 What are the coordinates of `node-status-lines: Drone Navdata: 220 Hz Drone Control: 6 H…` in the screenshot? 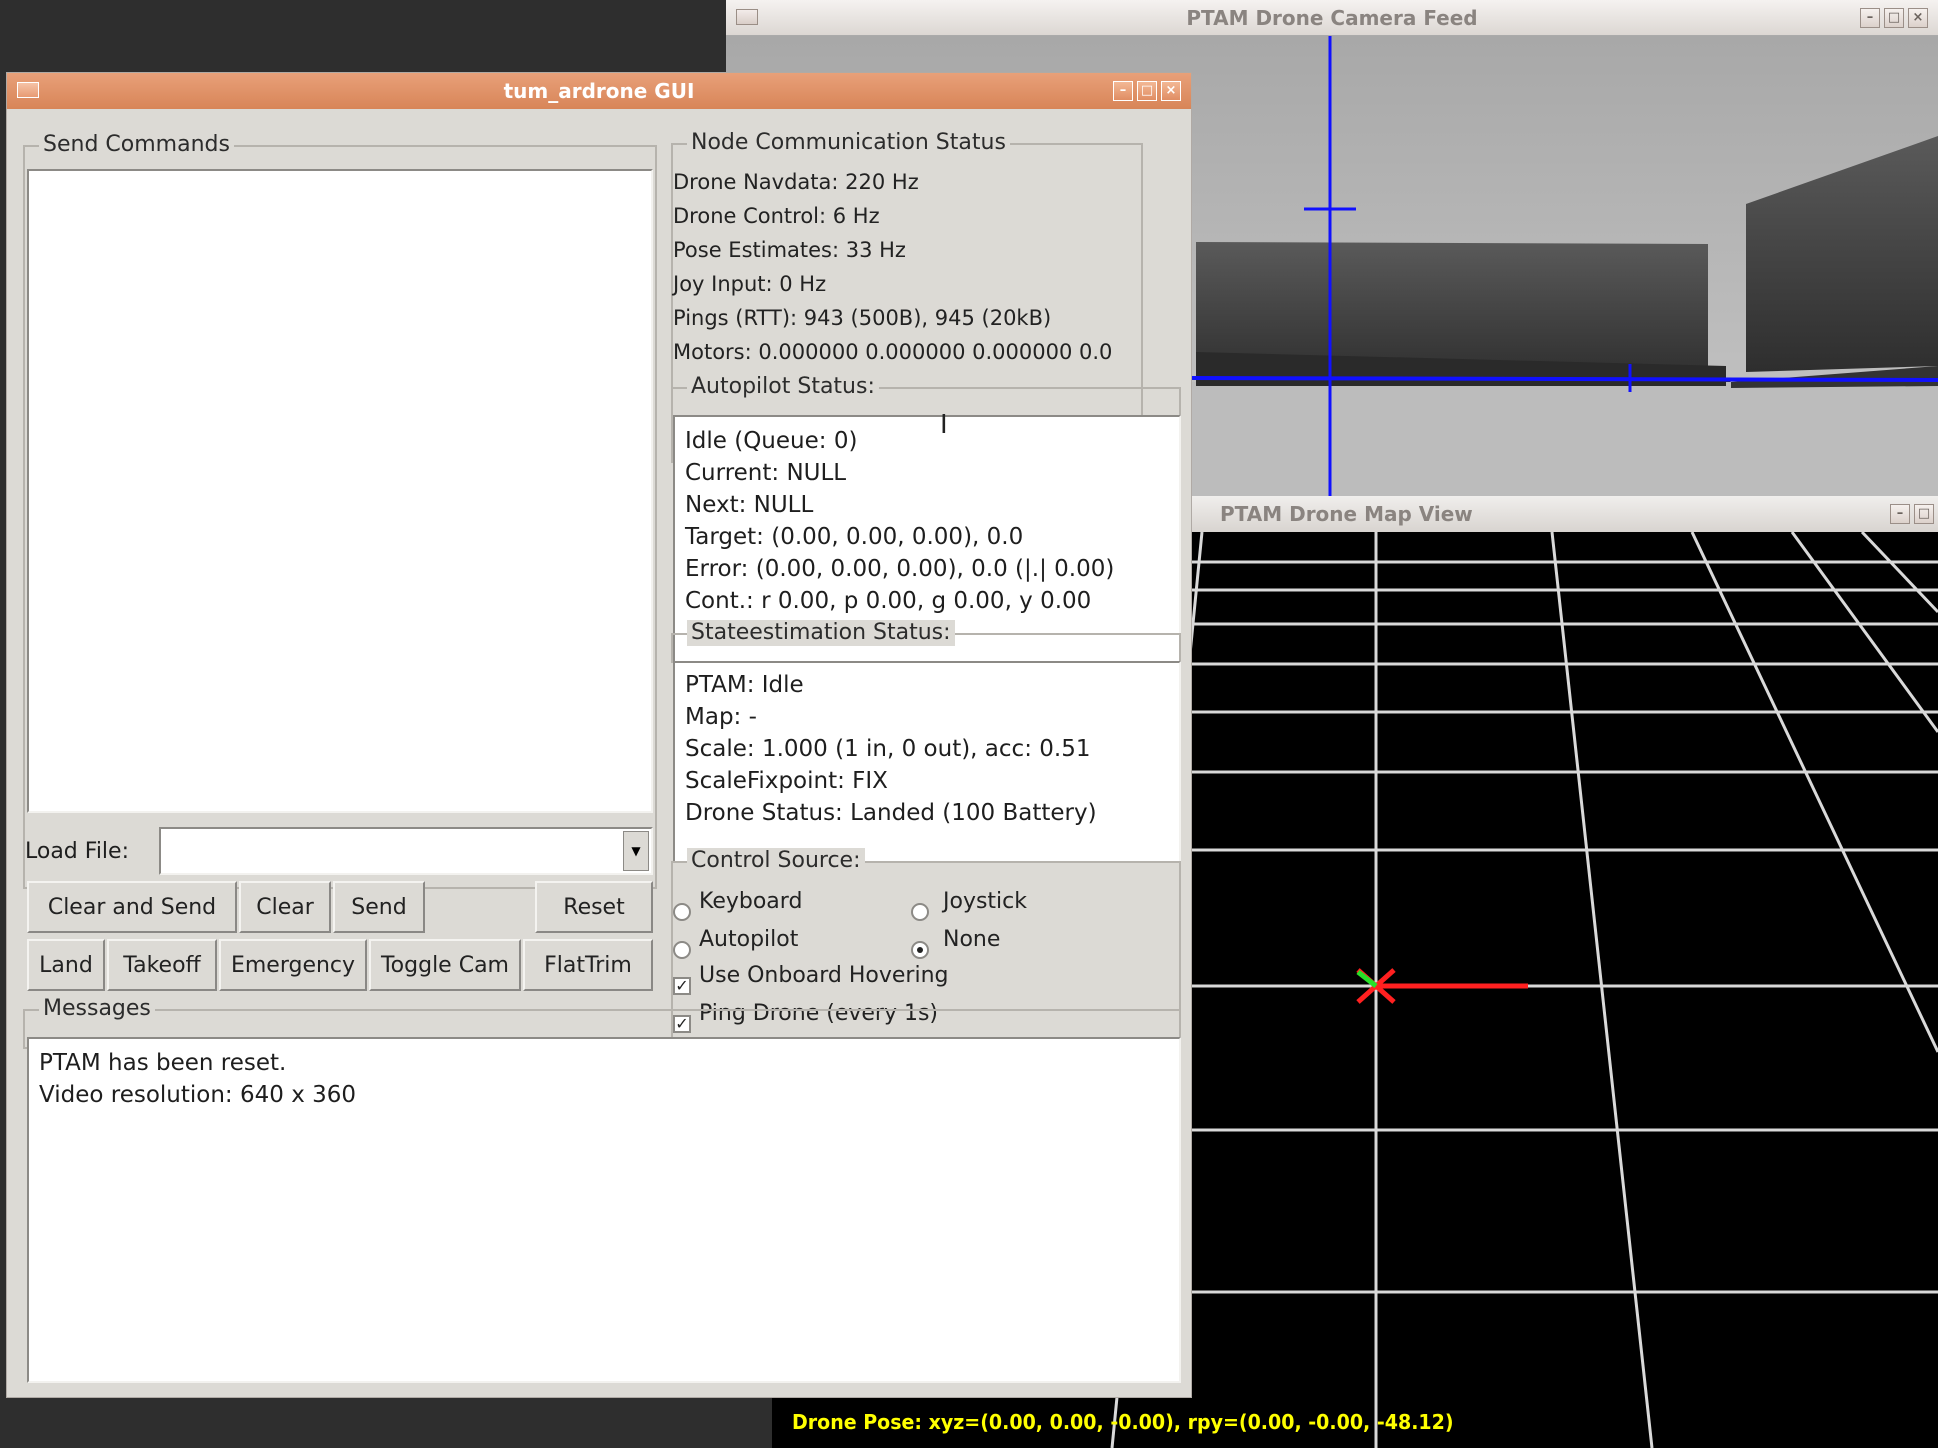 It's located at (908, 267).